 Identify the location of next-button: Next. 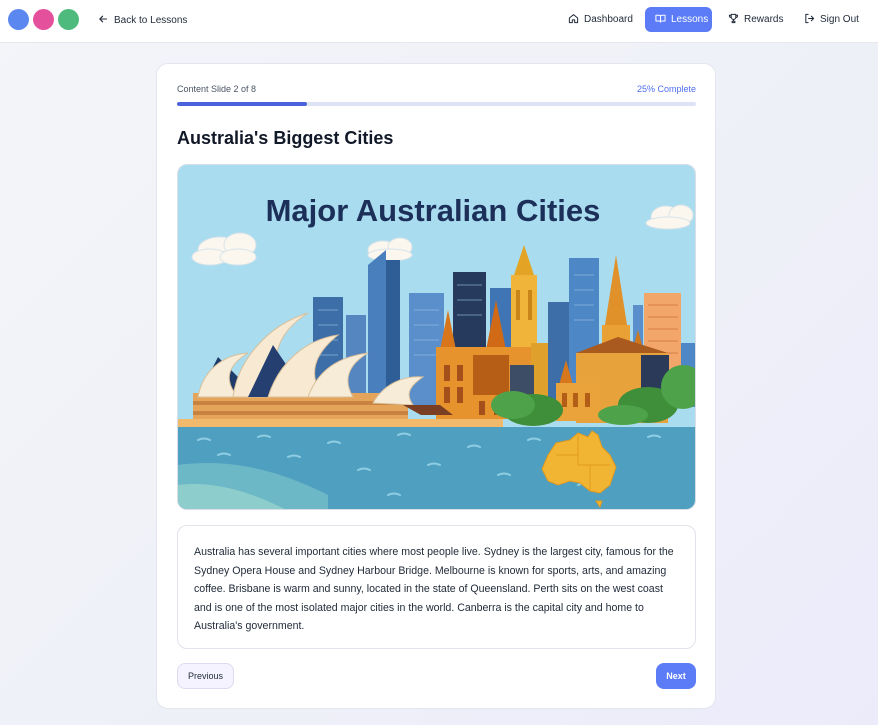
(676, 676).